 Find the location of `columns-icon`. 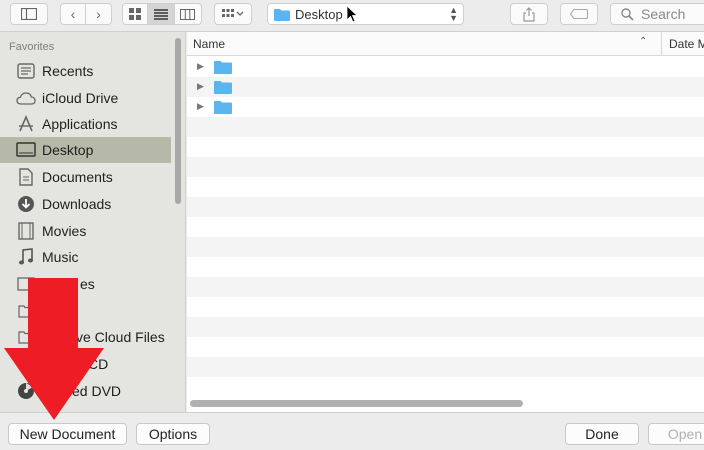

columns-icon is located at coordinates (188, 14).